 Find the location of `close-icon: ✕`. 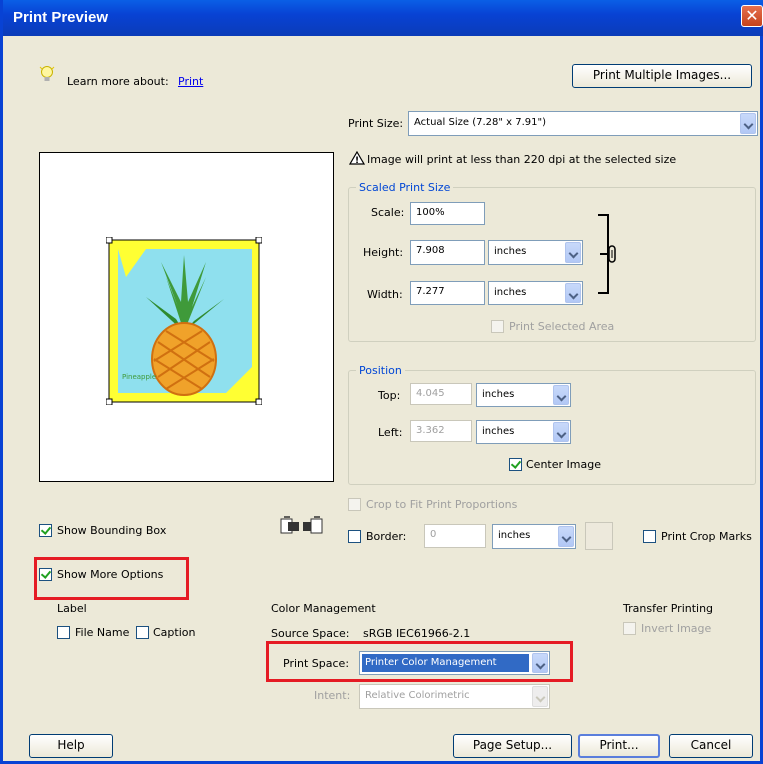

close-icon: ✕ is located at coordinates (752, 15).